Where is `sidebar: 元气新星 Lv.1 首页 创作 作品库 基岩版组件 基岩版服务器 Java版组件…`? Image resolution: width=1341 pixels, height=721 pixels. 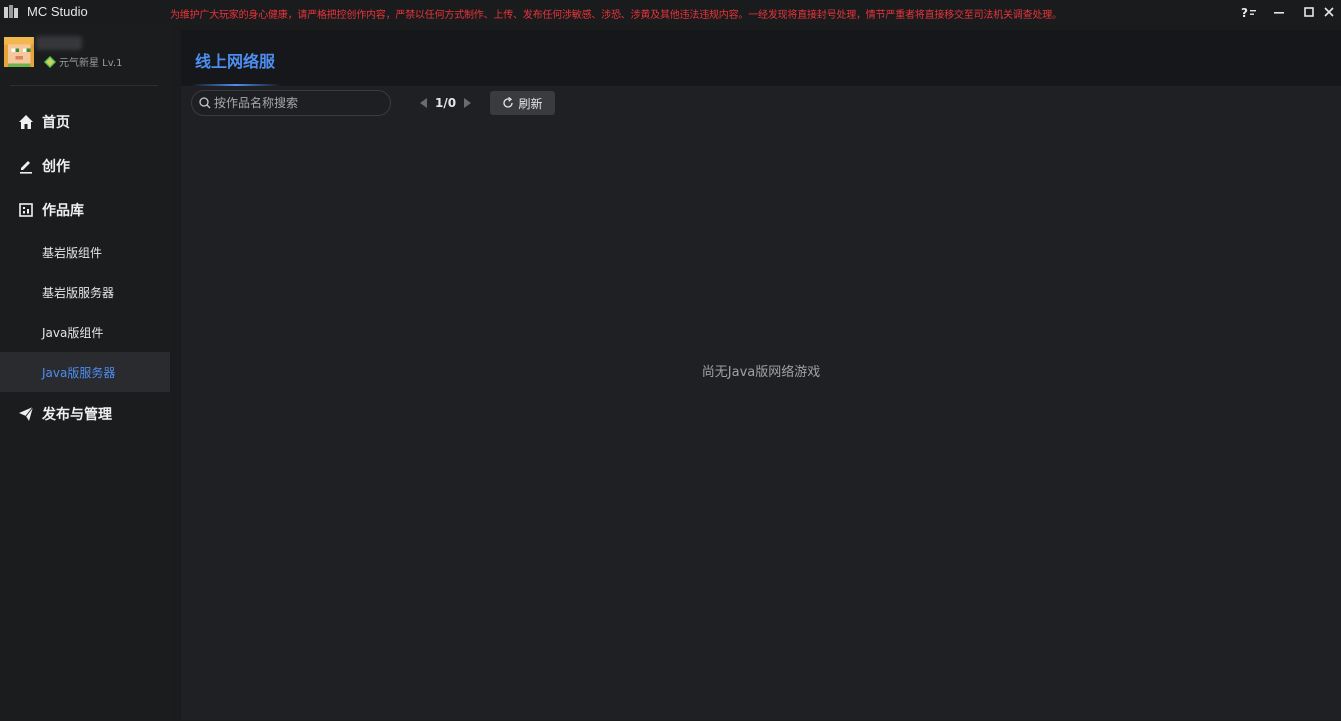 sidebar: 元气新星 Lv.1 首页 创作 作品库 基岩版组件 基岩版服务器 Java版组件… is located at coordinates (85, 372).